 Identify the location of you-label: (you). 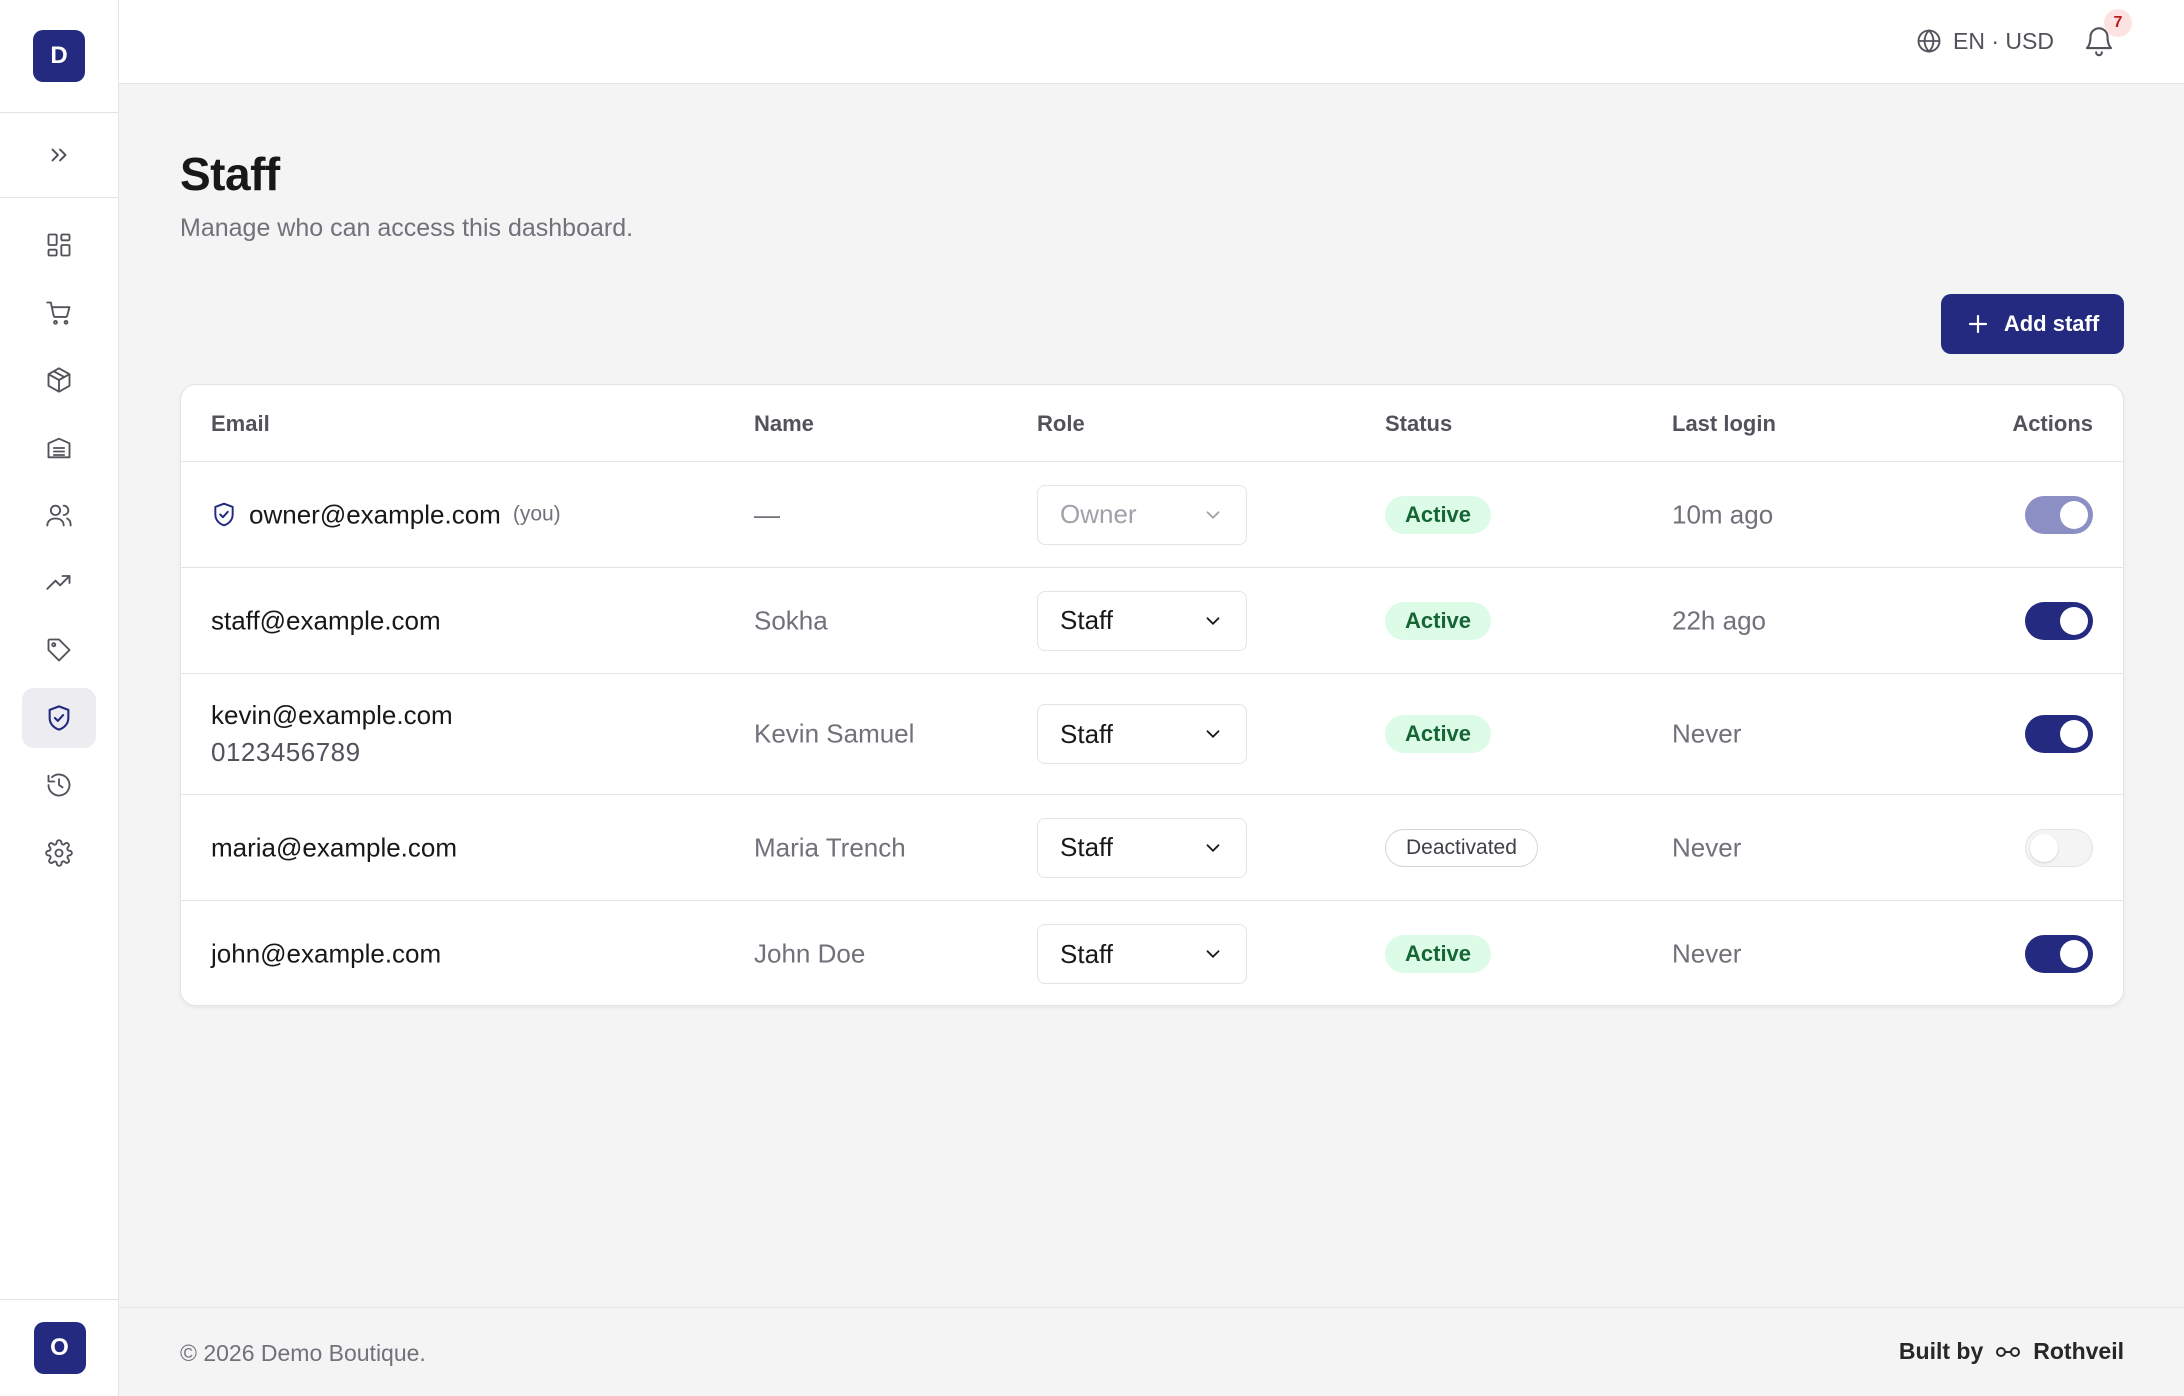
(536, 514).